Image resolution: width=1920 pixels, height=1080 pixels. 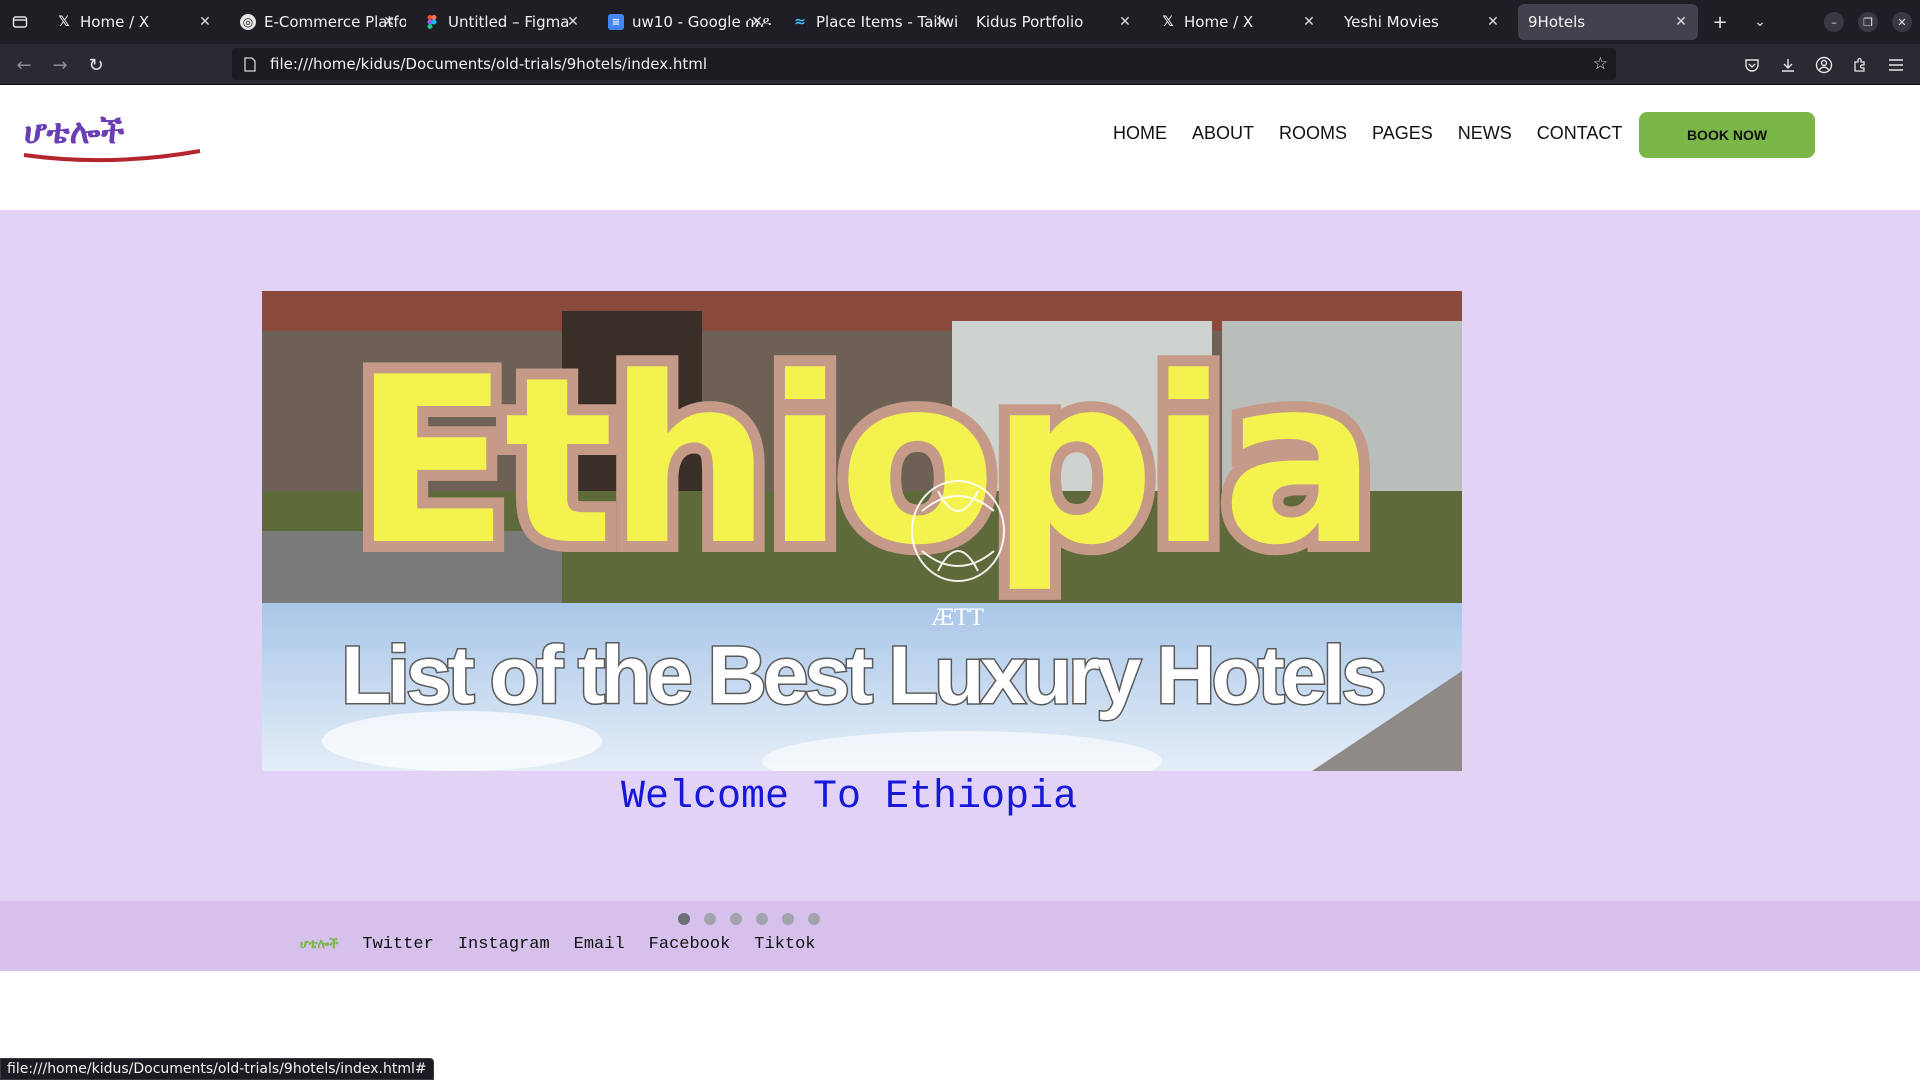 What do you see at coordinates (1902, 22) in the screenshot?
I see `close-window-icon: ✕` at bounding box center [1902, 22].